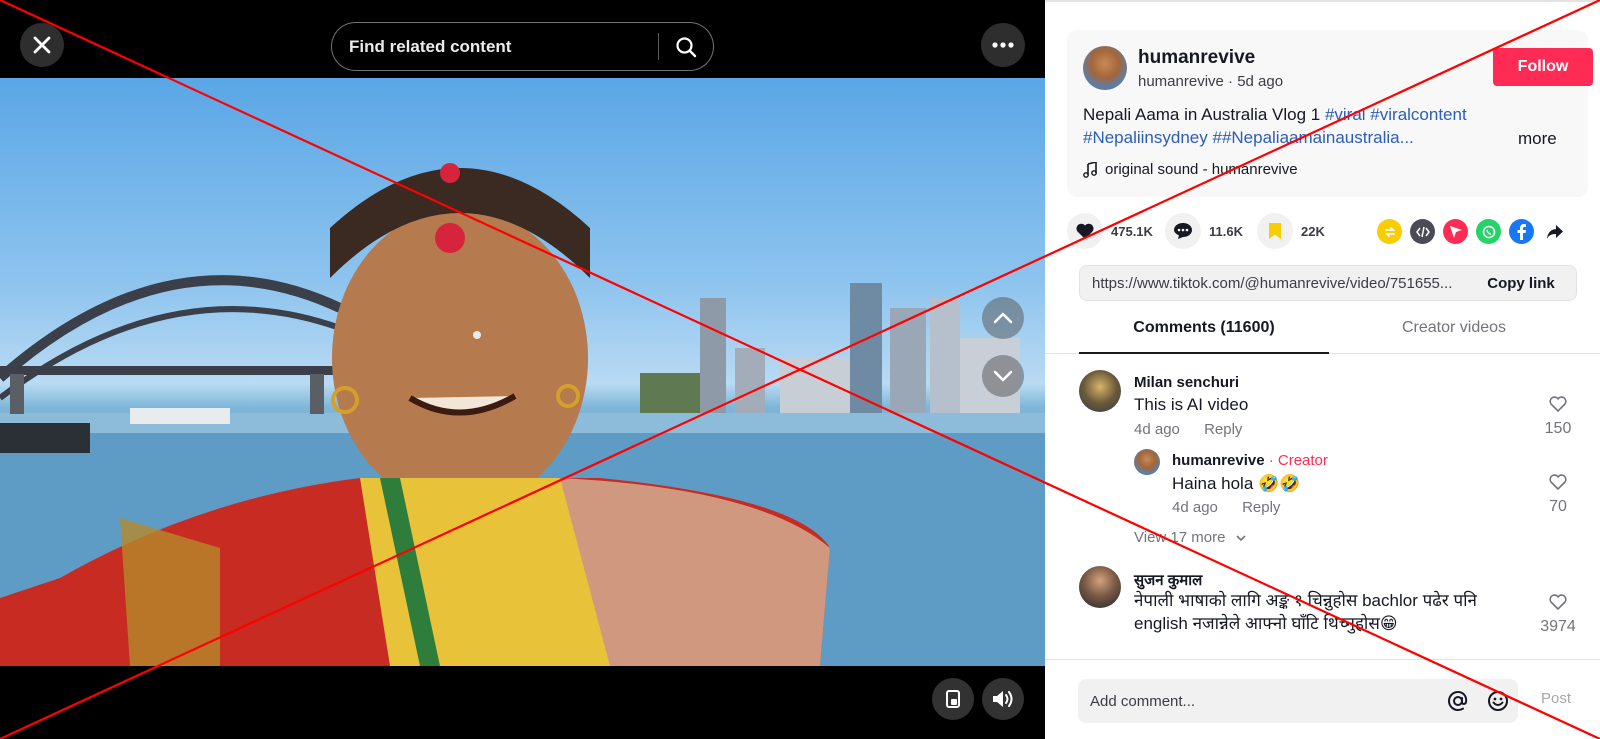  Describe the element at coordinates (1558, 626) in the screenshot. I see `comment-like-count: 3974` at that location.